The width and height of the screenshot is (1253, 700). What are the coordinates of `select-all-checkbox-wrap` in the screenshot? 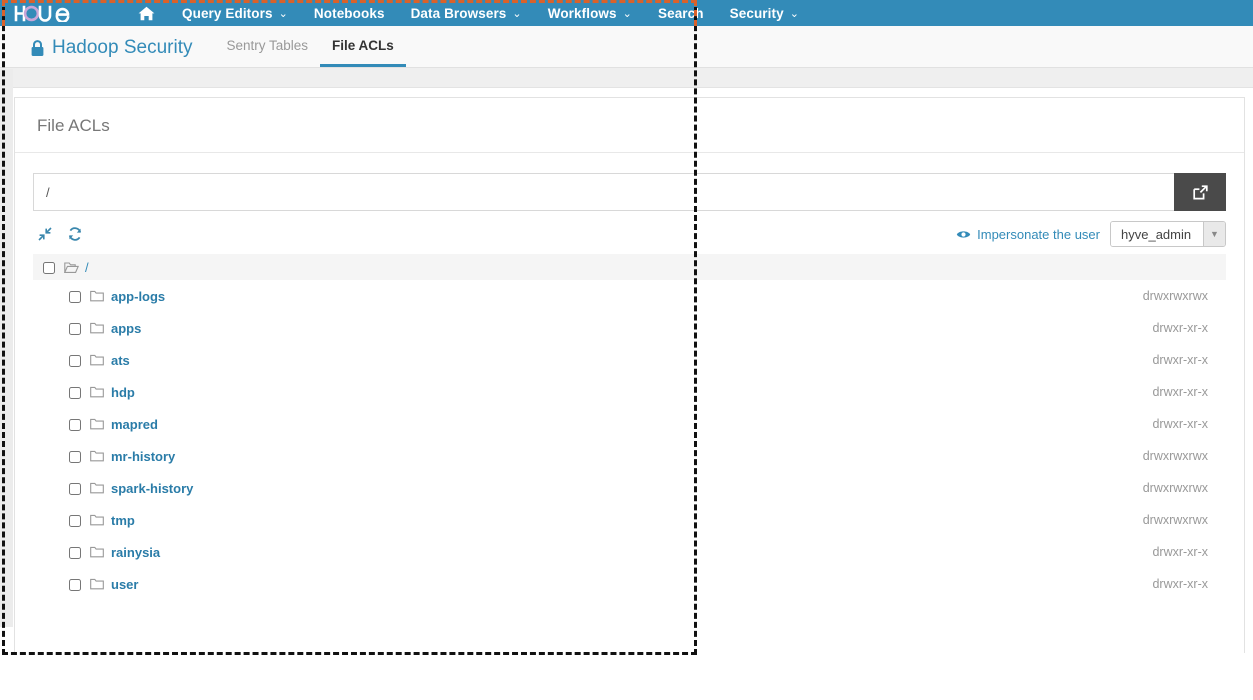 It's located at (49, 267).